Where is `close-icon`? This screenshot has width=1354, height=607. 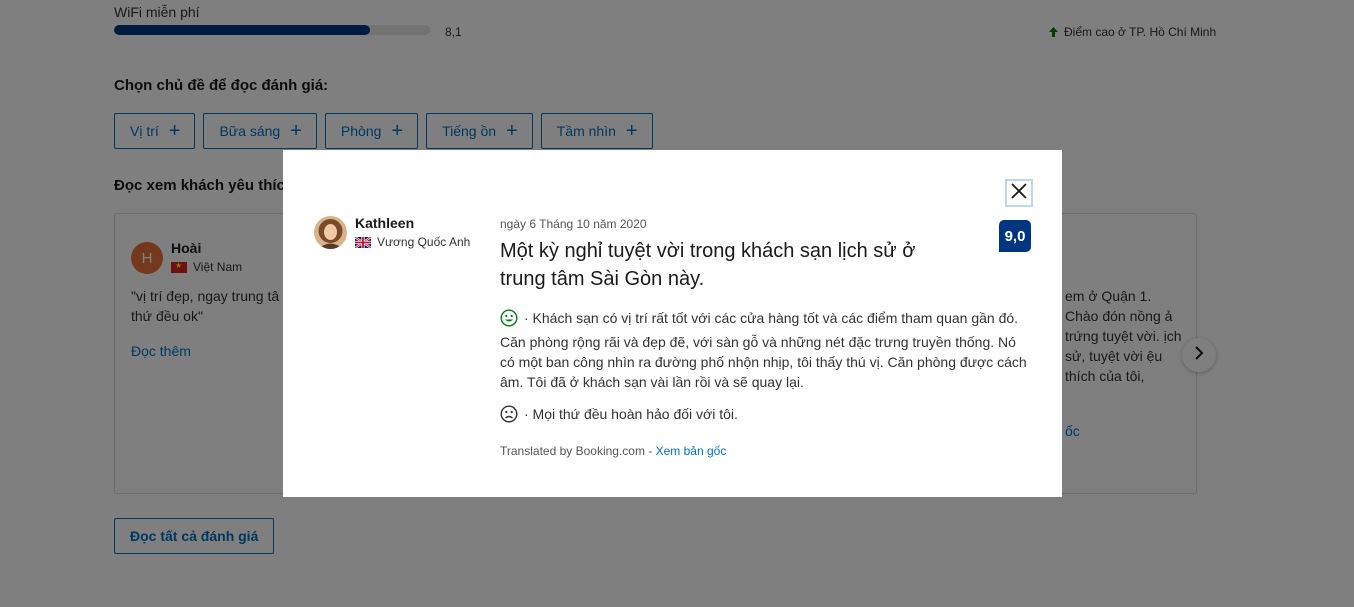
close-icon is located at coordinates (1019, 193).